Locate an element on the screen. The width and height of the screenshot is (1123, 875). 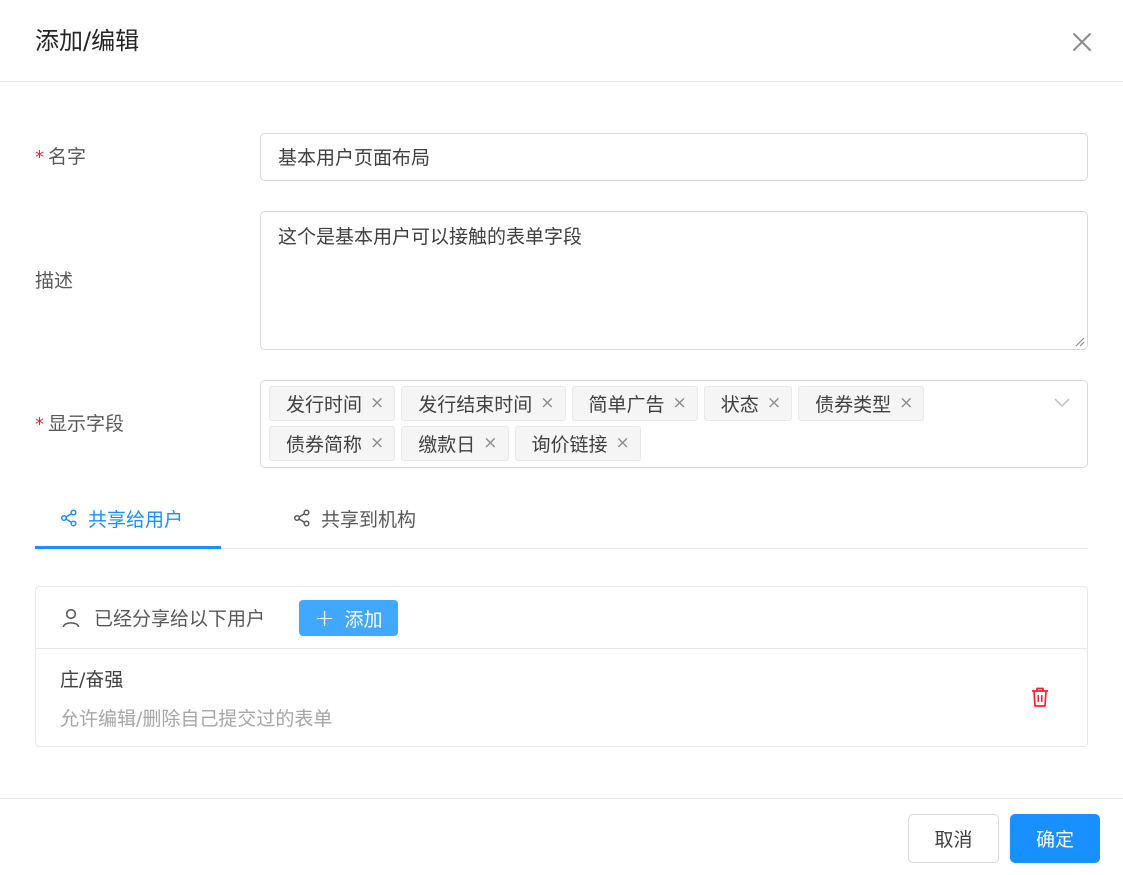
close-button is located at coordinates (1082, 42).